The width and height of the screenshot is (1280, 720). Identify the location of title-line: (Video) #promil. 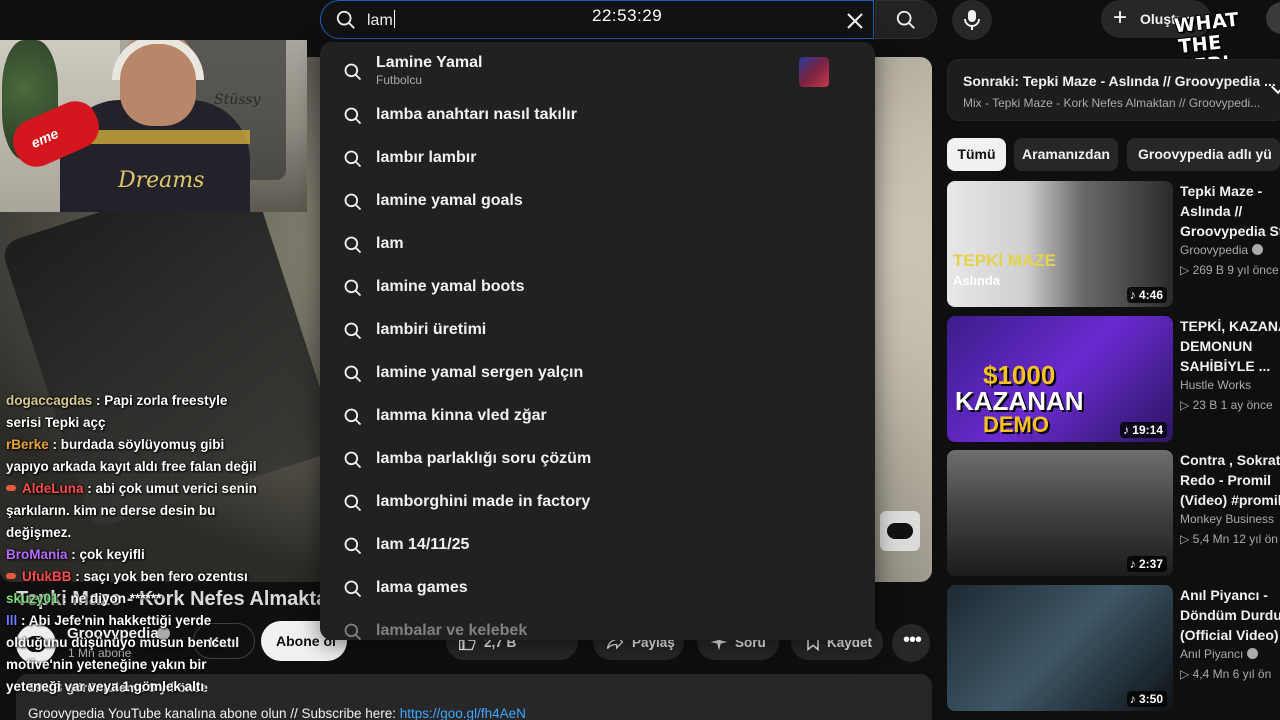
(1230, 500).